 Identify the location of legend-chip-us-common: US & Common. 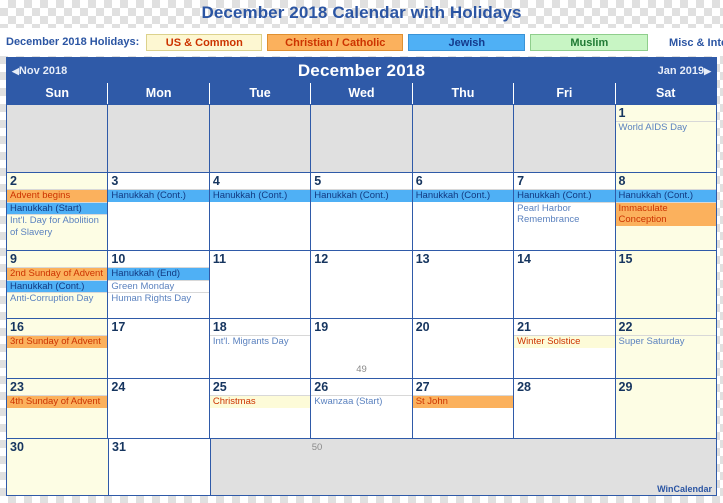
(204, 42).